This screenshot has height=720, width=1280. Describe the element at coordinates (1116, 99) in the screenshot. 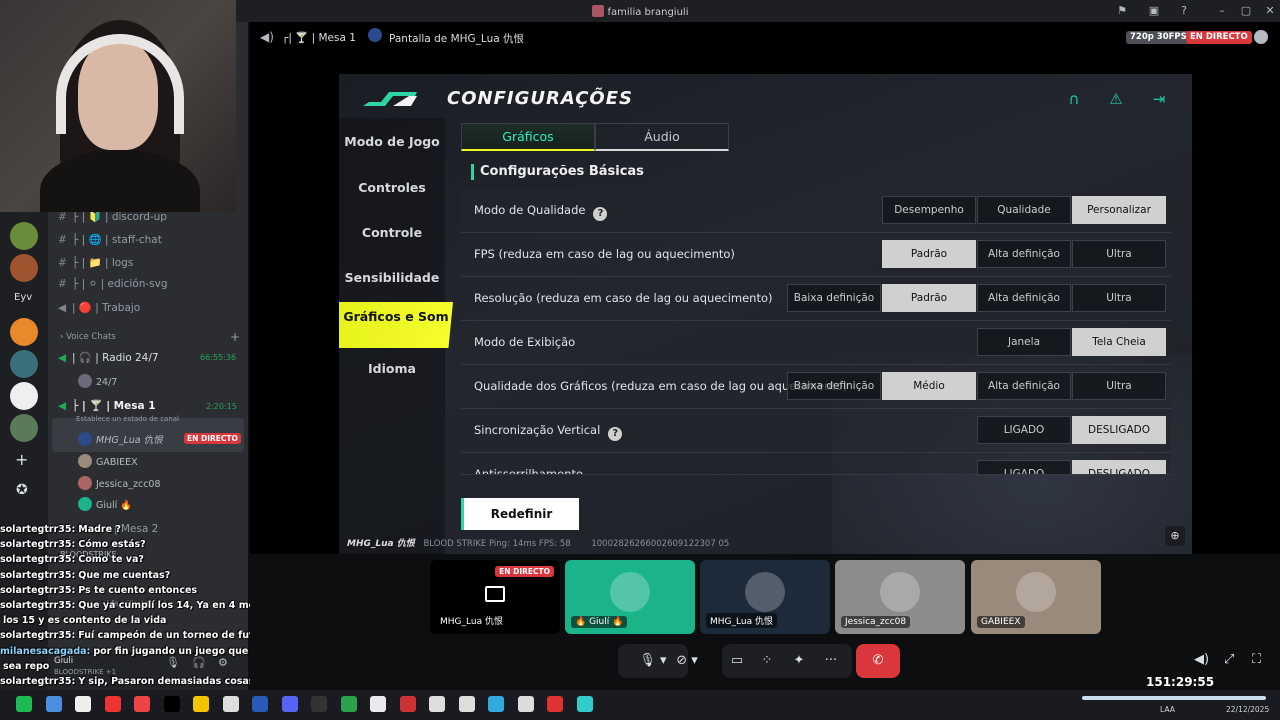

I see `warning-icon: ⚠` at that location.